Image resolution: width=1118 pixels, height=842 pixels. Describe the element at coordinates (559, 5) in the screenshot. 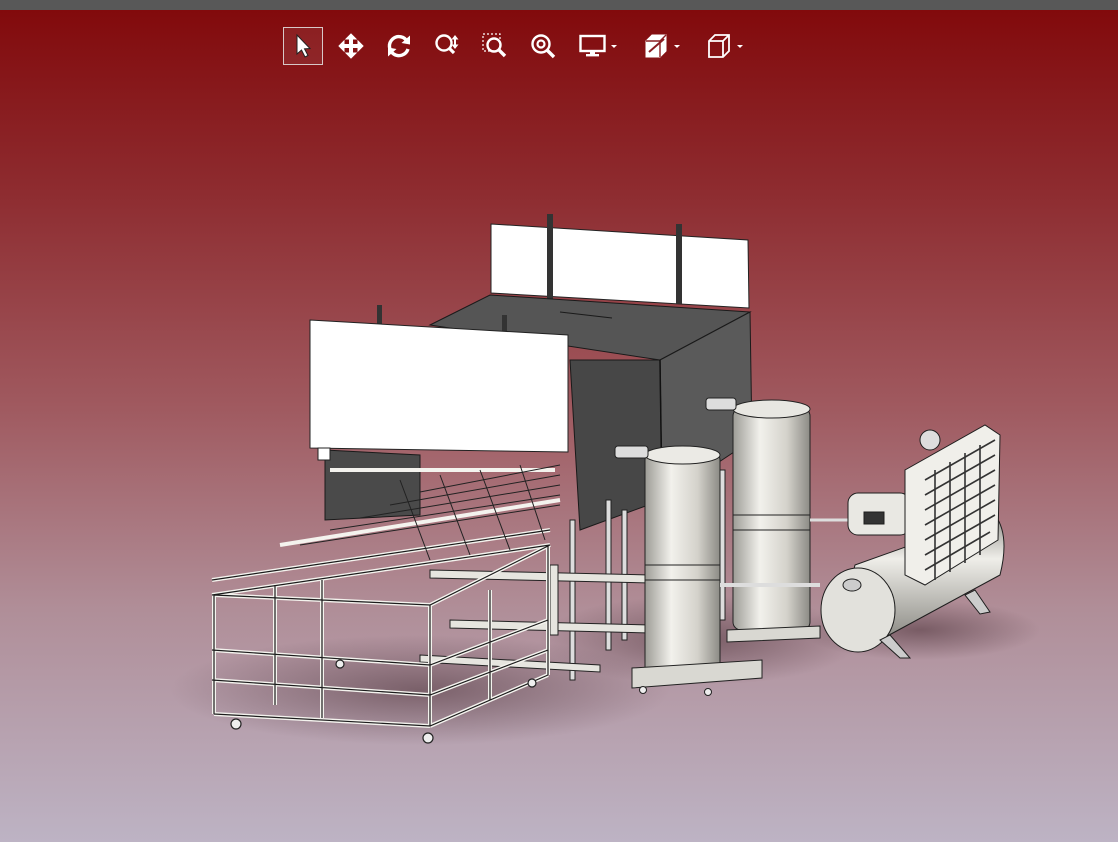

I see `window-titlebar` at that location.